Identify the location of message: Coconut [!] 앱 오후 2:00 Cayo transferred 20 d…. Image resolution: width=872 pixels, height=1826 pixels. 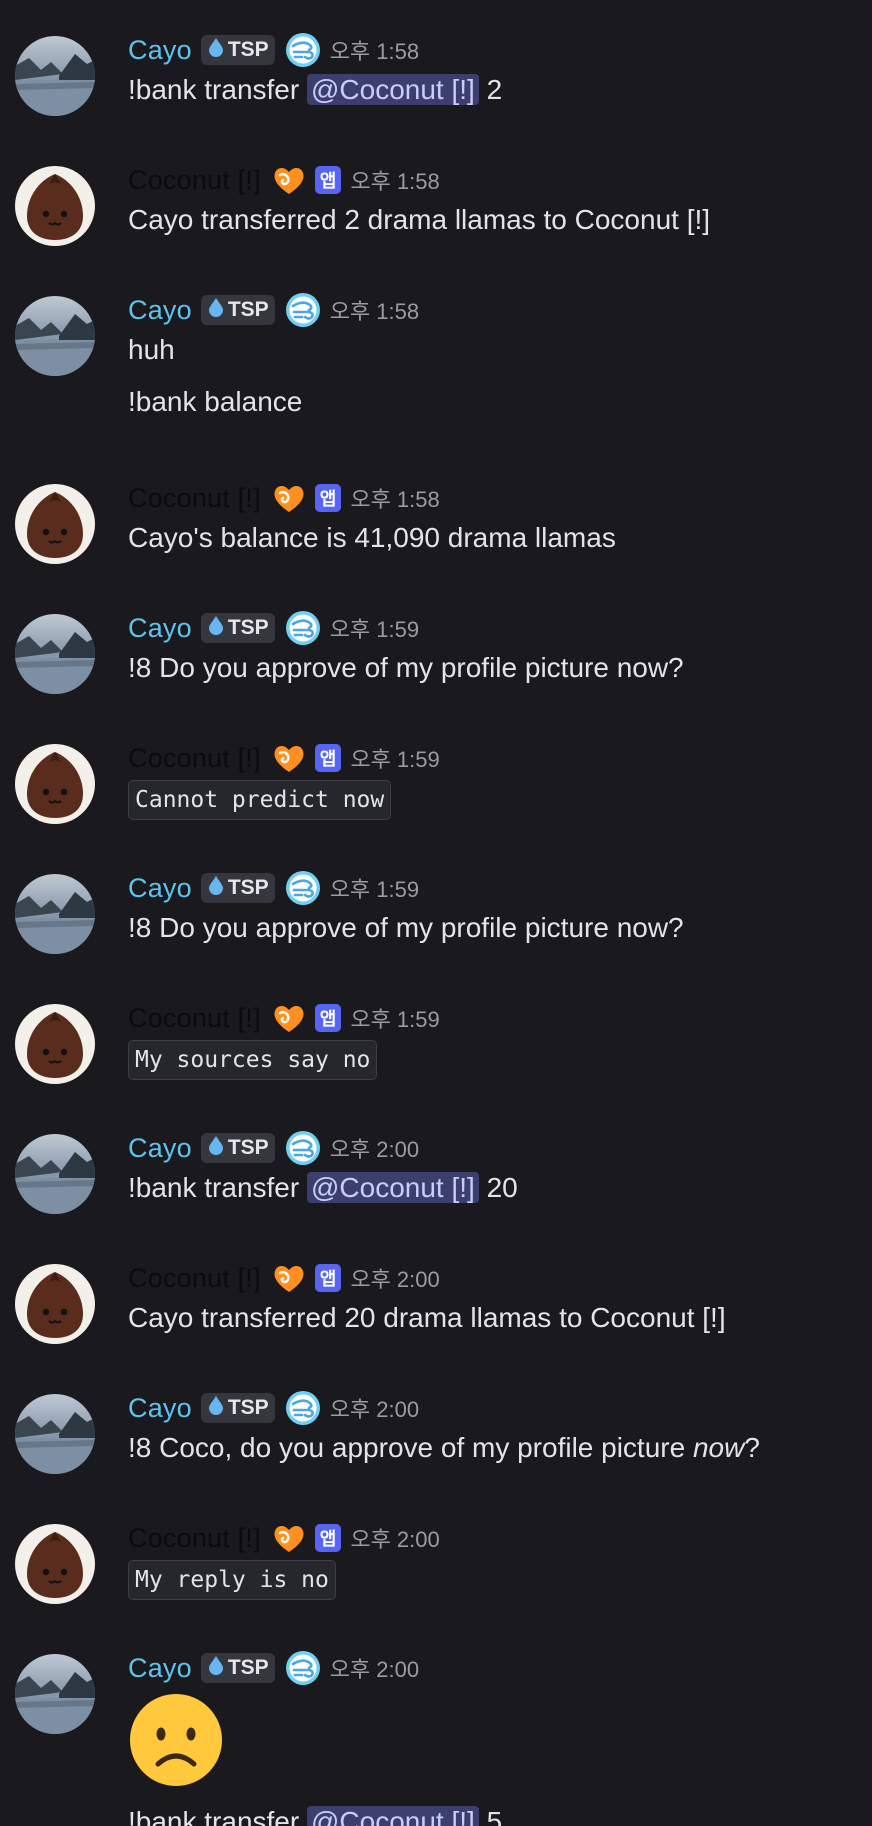
(436, 1318).